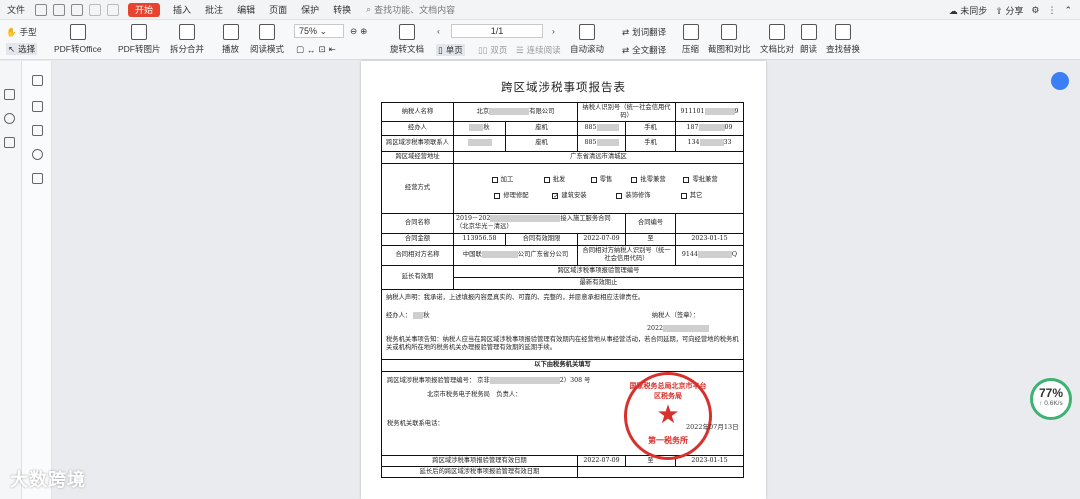 This screenshot has width=1080, height=499. I want to click on doc-translate-icon: ⇄, so click(626, 49).